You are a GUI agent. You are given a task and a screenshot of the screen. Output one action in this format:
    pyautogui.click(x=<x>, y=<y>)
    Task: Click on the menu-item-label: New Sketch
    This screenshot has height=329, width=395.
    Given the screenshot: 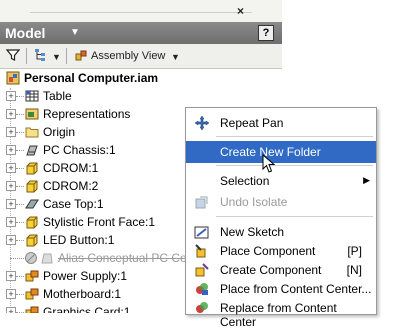 What is the action you would take?
    pyautogui.click(x=252, y=232)
    